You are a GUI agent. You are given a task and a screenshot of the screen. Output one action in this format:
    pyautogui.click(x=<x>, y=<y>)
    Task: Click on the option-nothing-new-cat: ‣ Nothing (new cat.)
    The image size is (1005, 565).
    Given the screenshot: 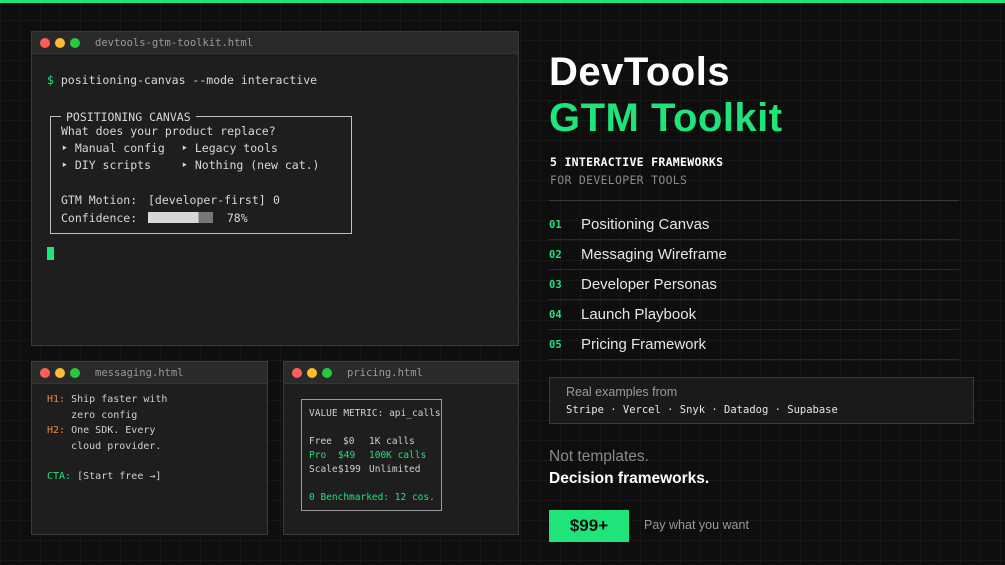 What is the action you would take?
    pyautogui.click(x=250, y=165)
    